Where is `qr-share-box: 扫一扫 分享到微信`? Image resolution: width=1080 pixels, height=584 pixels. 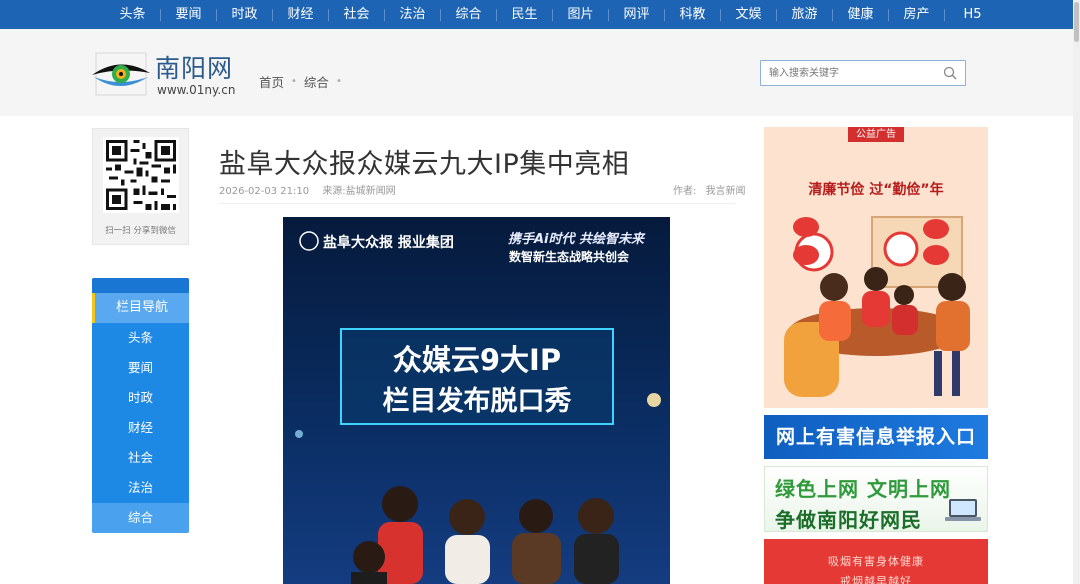 qr-share-box: 扫一扫 分享到微信 is located at coordinates (140, 186).